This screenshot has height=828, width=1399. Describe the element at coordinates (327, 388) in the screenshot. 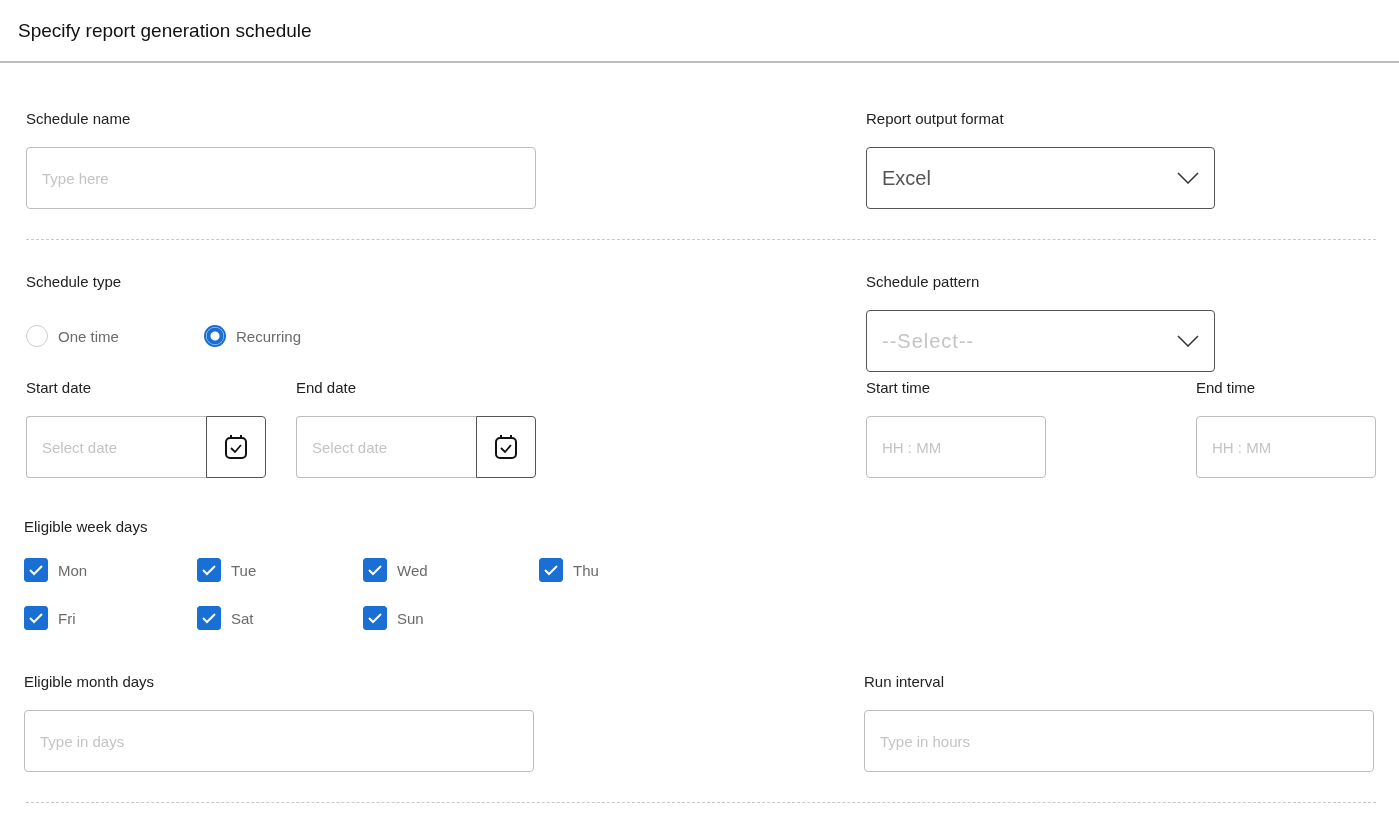

I see `field-label: End date` at that location.